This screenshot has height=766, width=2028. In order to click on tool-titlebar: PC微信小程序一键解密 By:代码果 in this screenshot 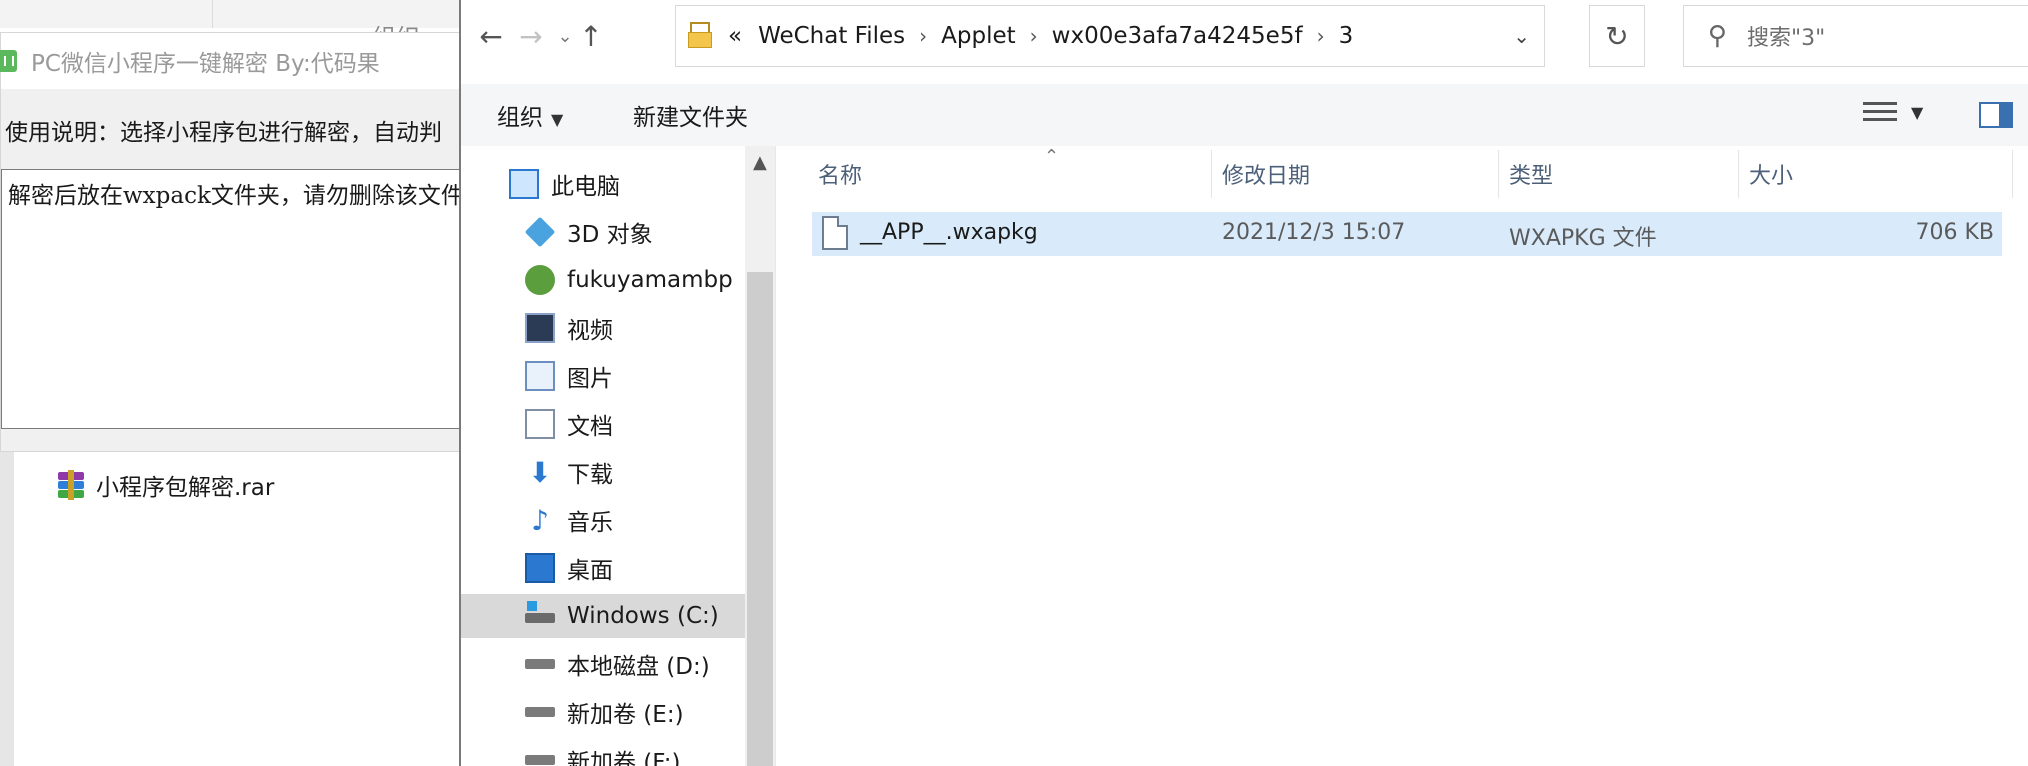, I will do `click(235, 61)`.